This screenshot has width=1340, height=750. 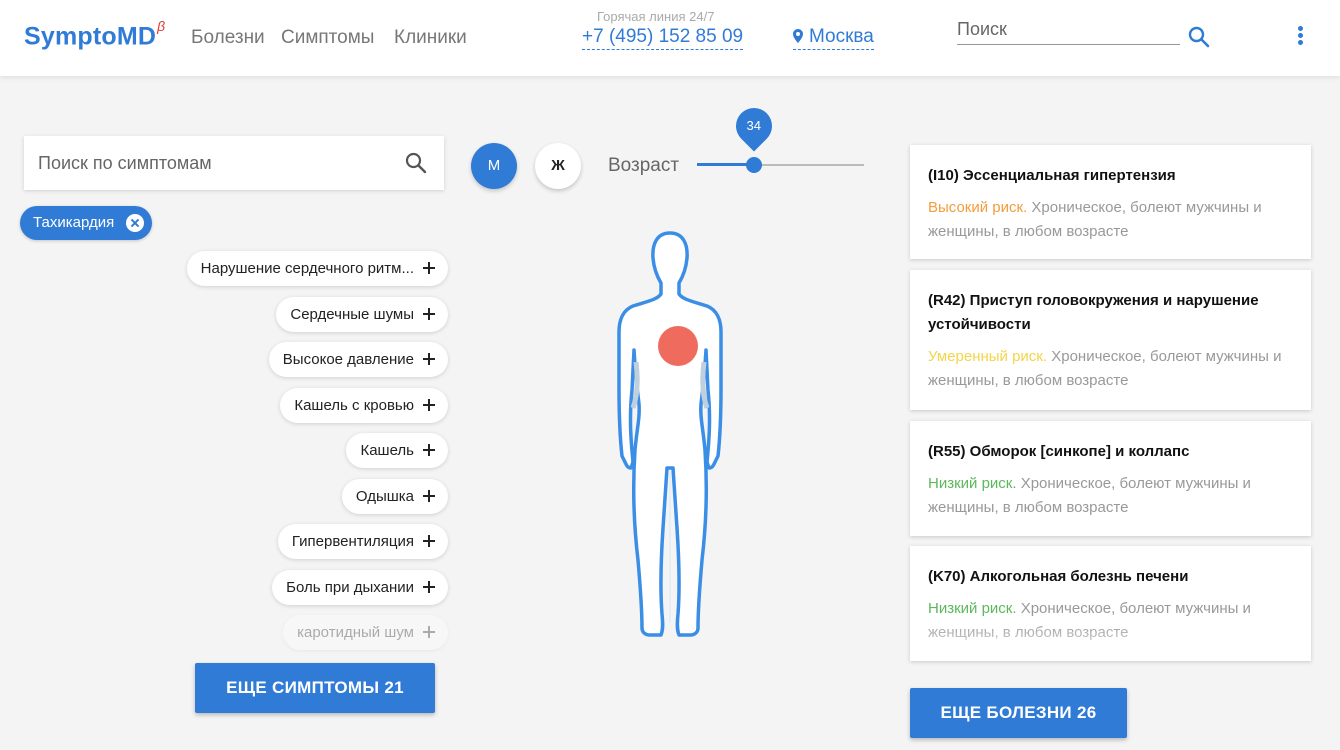 I want to click on city-selector: Москва, so click(x=833, y=38).